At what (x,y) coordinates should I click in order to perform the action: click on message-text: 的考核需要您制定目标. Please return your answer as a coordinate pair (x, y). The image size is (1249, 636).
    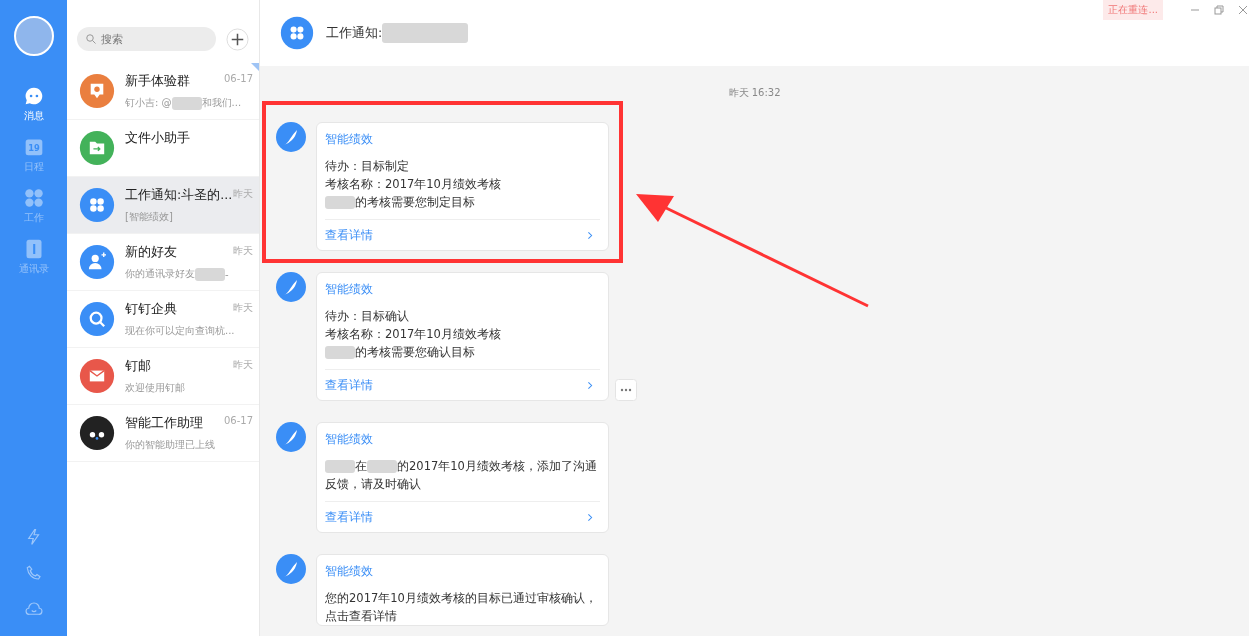
    Looking at the image, I should click on (462, 202).